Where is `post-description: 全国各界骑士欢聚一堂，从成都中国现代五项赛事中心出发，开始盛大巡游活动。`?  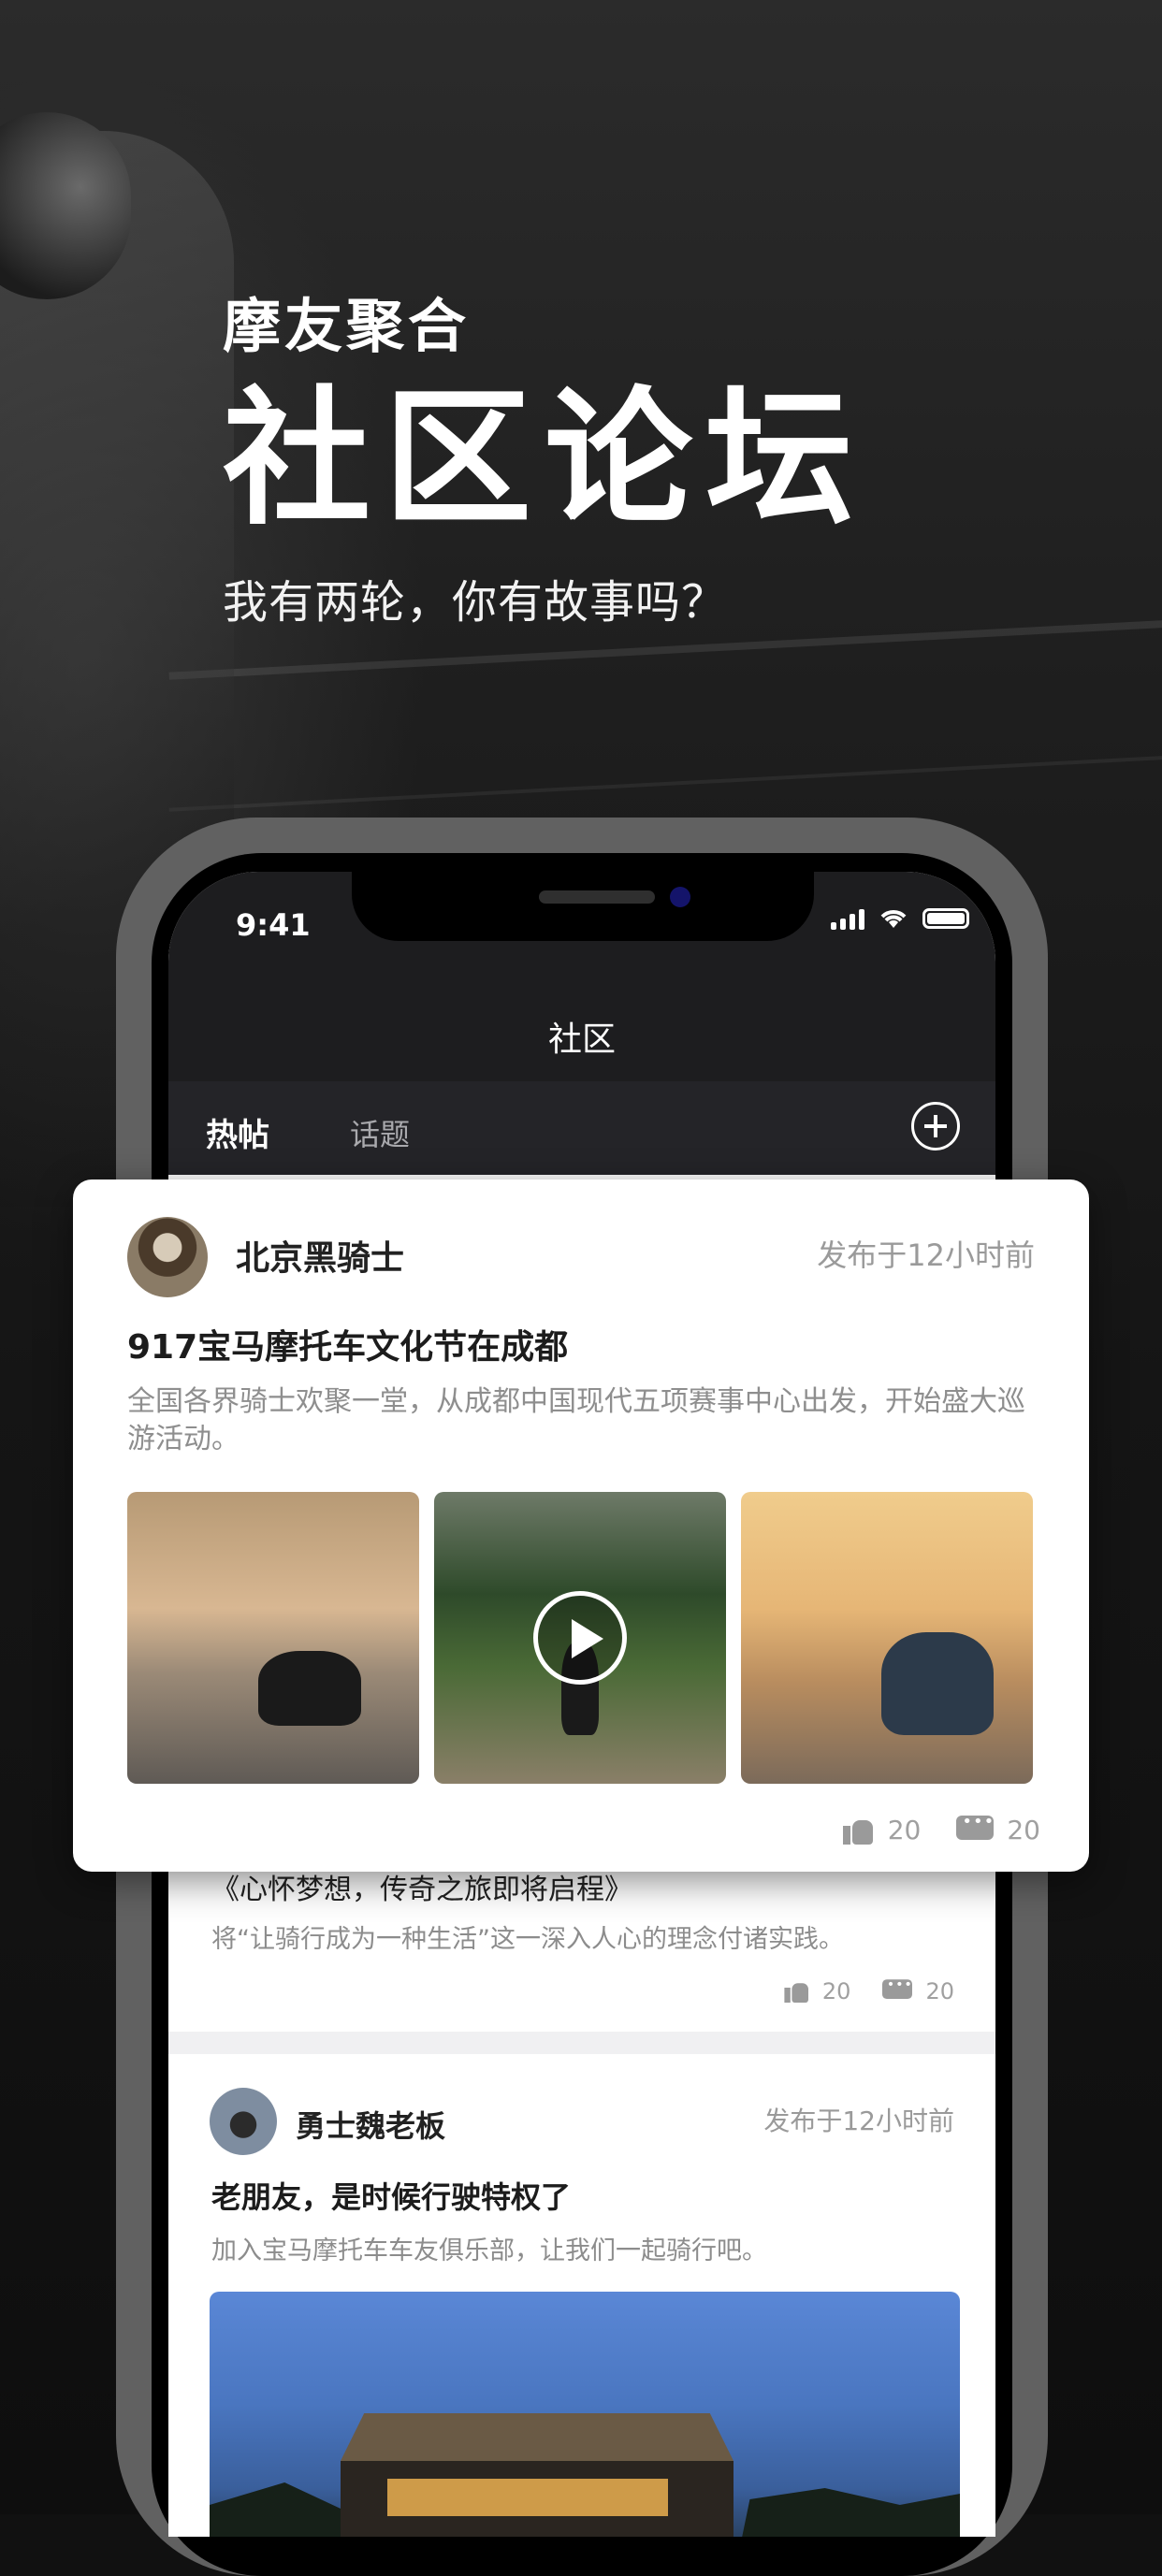 post-description: 全国各界骑士欢聚一堂，从成都中国现代五项赛事中心出发，开始盛大巡游活动。 is located at coordinates (576, 1420).